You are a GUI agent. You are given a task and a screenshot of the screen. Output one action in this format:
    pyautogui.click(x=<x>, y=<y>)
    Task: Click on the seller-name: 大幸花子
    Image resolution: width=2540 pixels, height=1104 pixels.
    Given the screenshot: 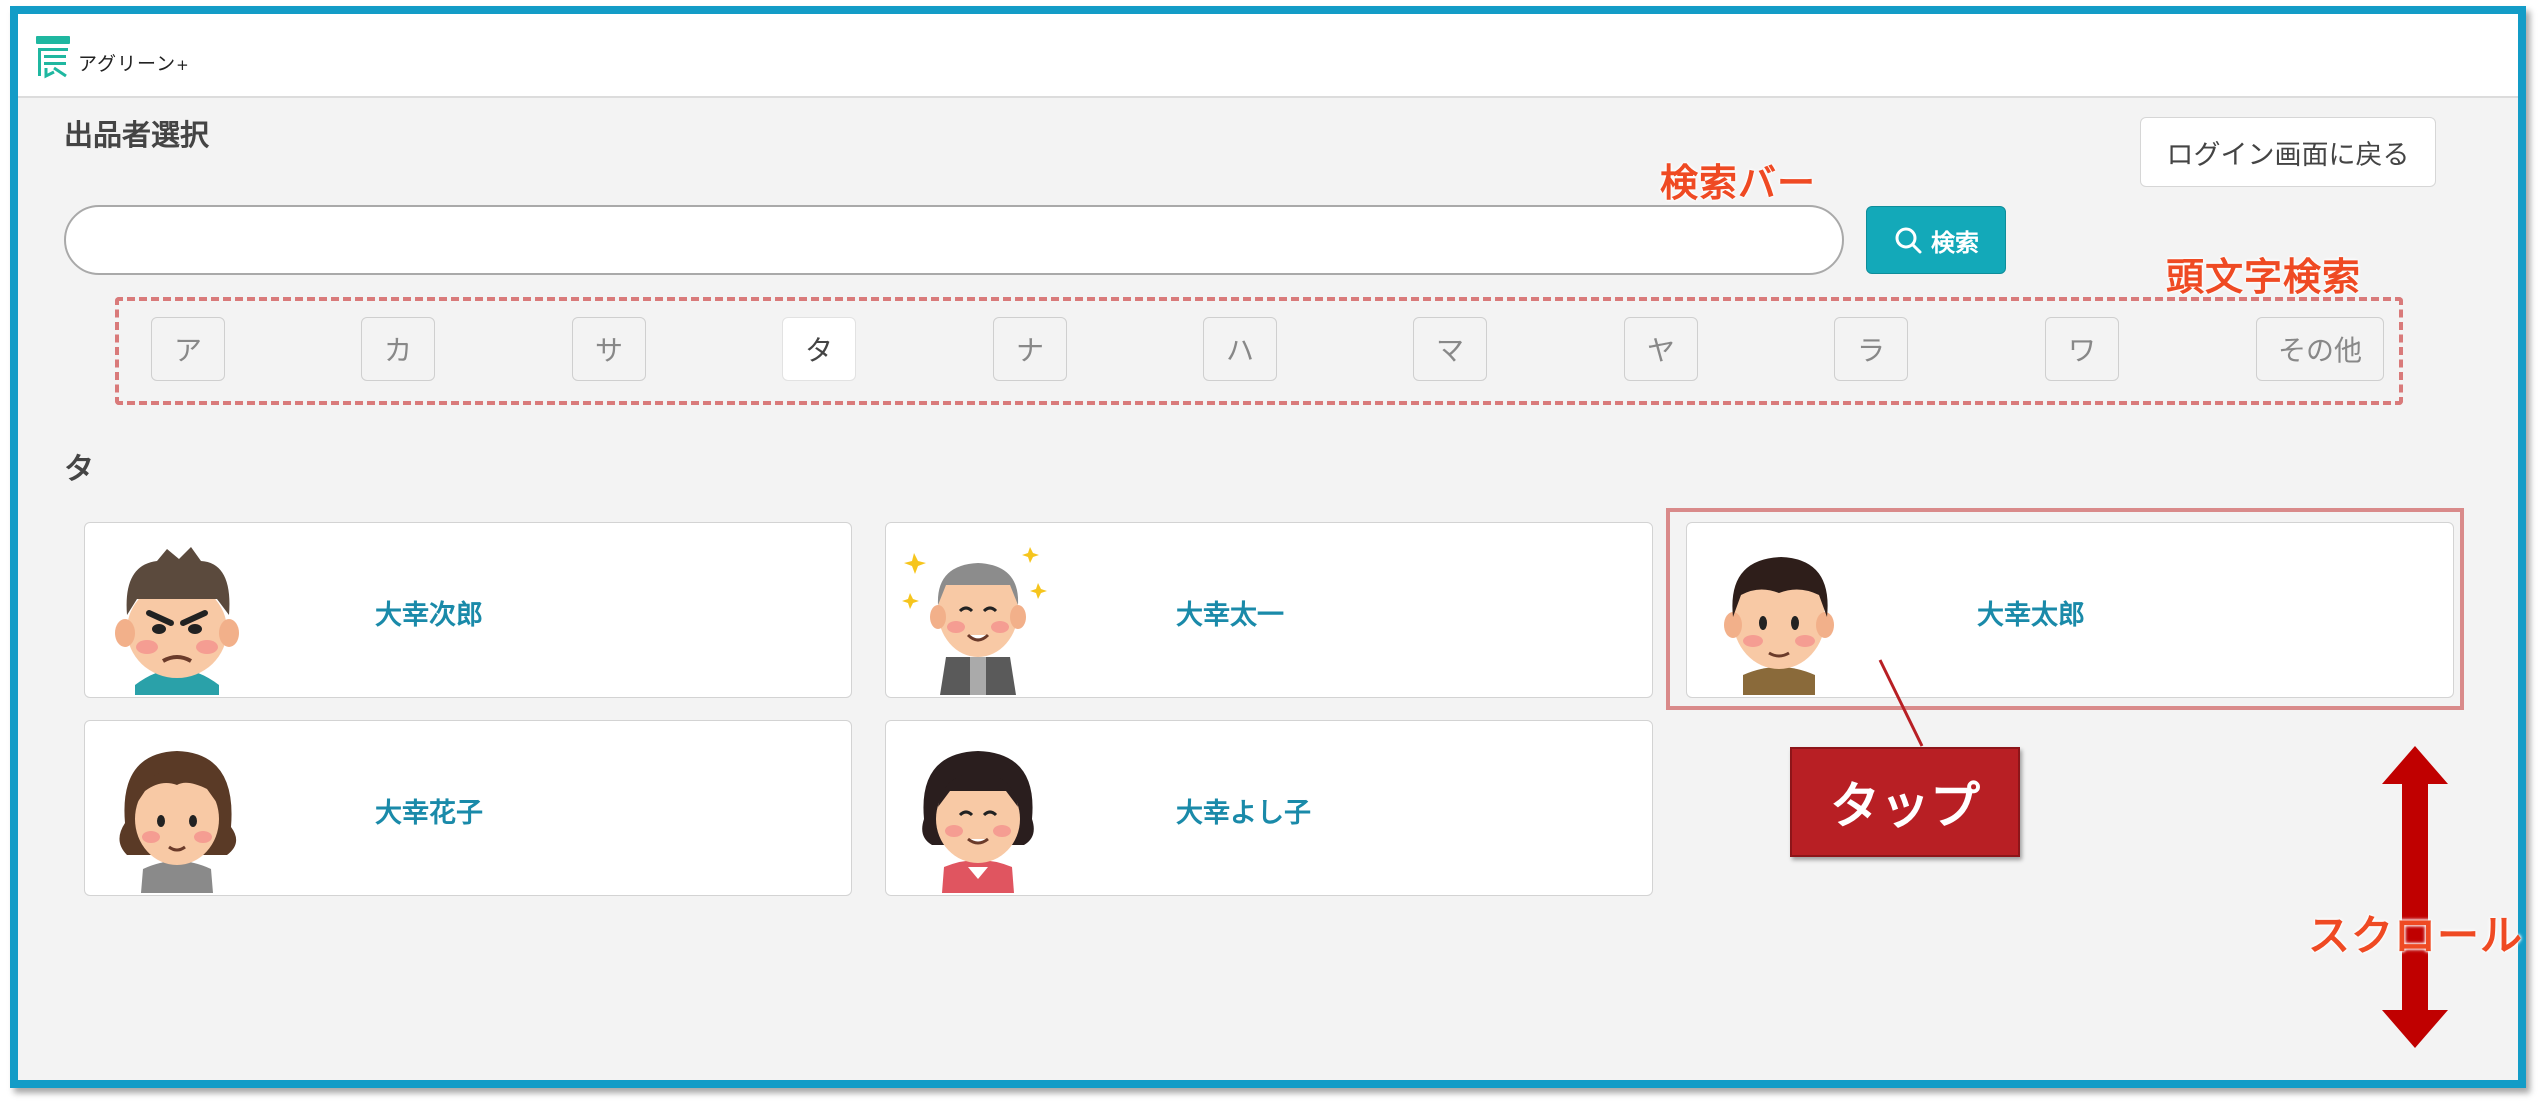 What is the action you would take?
    pyautogui.click(x=429, y=813)
    